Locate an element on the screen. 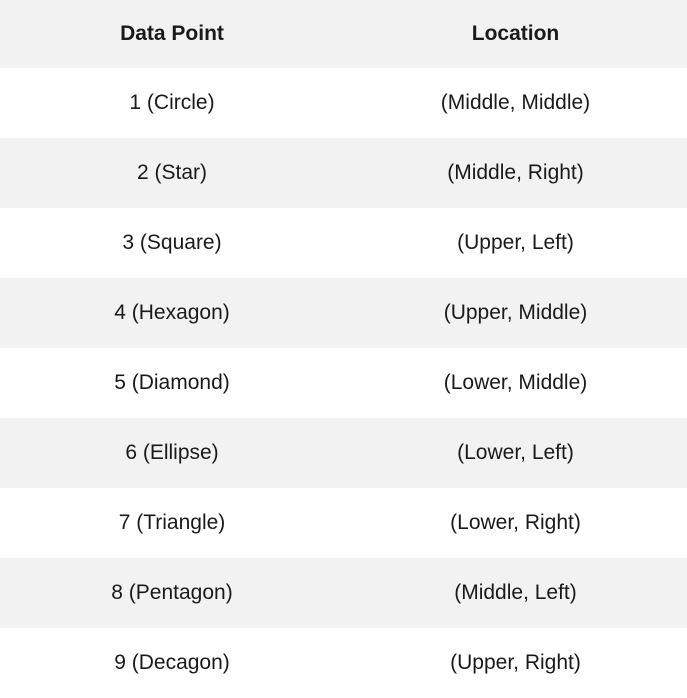 The height and width of the screenshot is (698, 687). table-row: 4 (Hexagon) (Upper, Middle) is located at coordinates (343, 313).